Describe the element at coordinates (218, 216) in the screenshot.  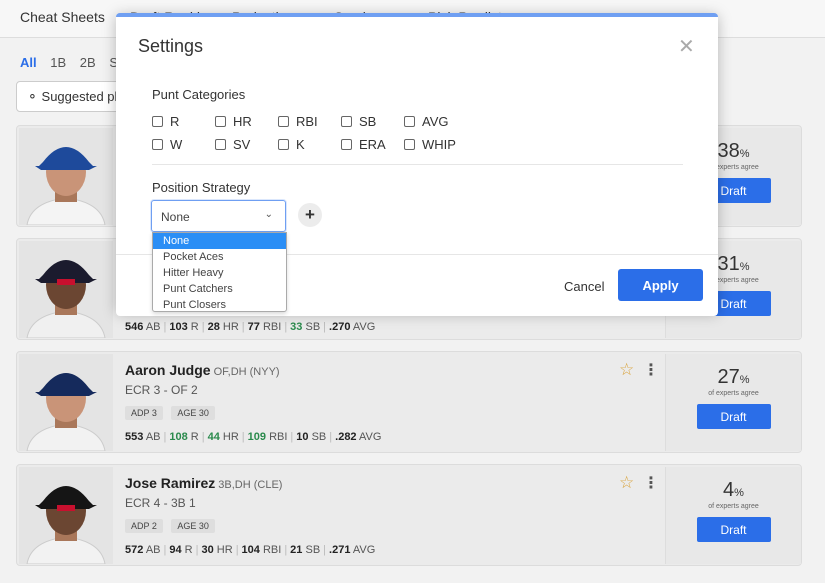
I see `position-strategy-select: None ⌄` at that location.